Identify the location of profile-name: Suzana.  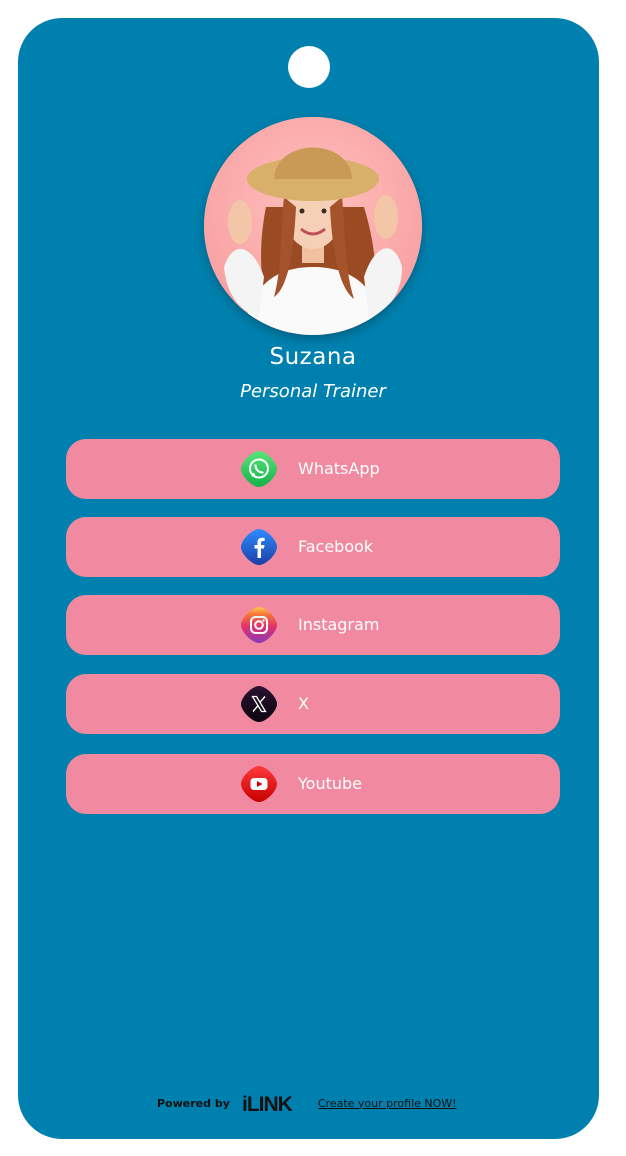
(313, 357).